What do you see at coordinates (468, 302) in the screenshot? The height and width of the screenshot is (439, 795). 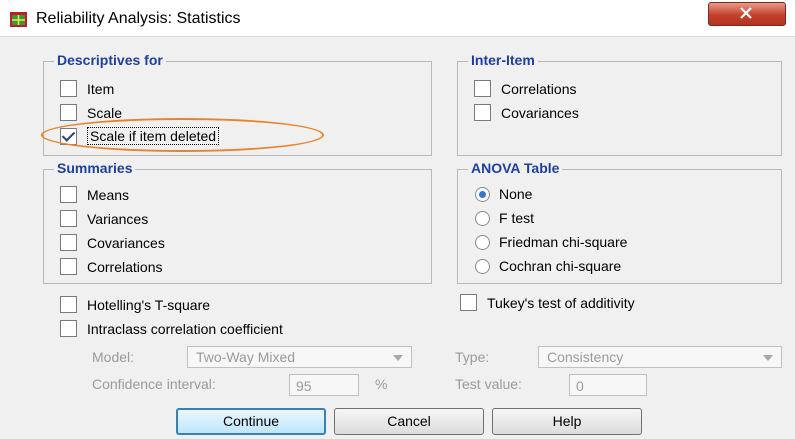 I see `tukey-checkbox` at bounding box center [468, 302].